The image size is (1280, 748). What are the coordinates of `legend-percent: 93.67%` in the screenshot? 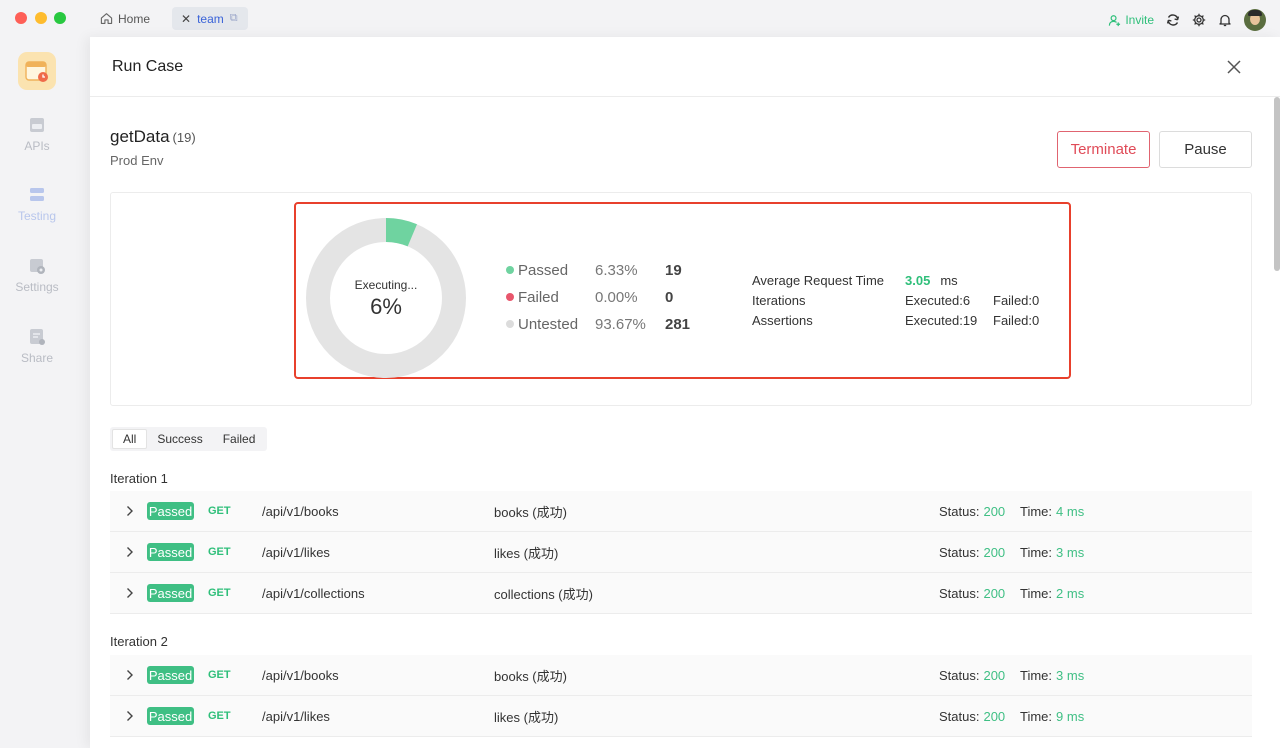 It's located at (620, 324).